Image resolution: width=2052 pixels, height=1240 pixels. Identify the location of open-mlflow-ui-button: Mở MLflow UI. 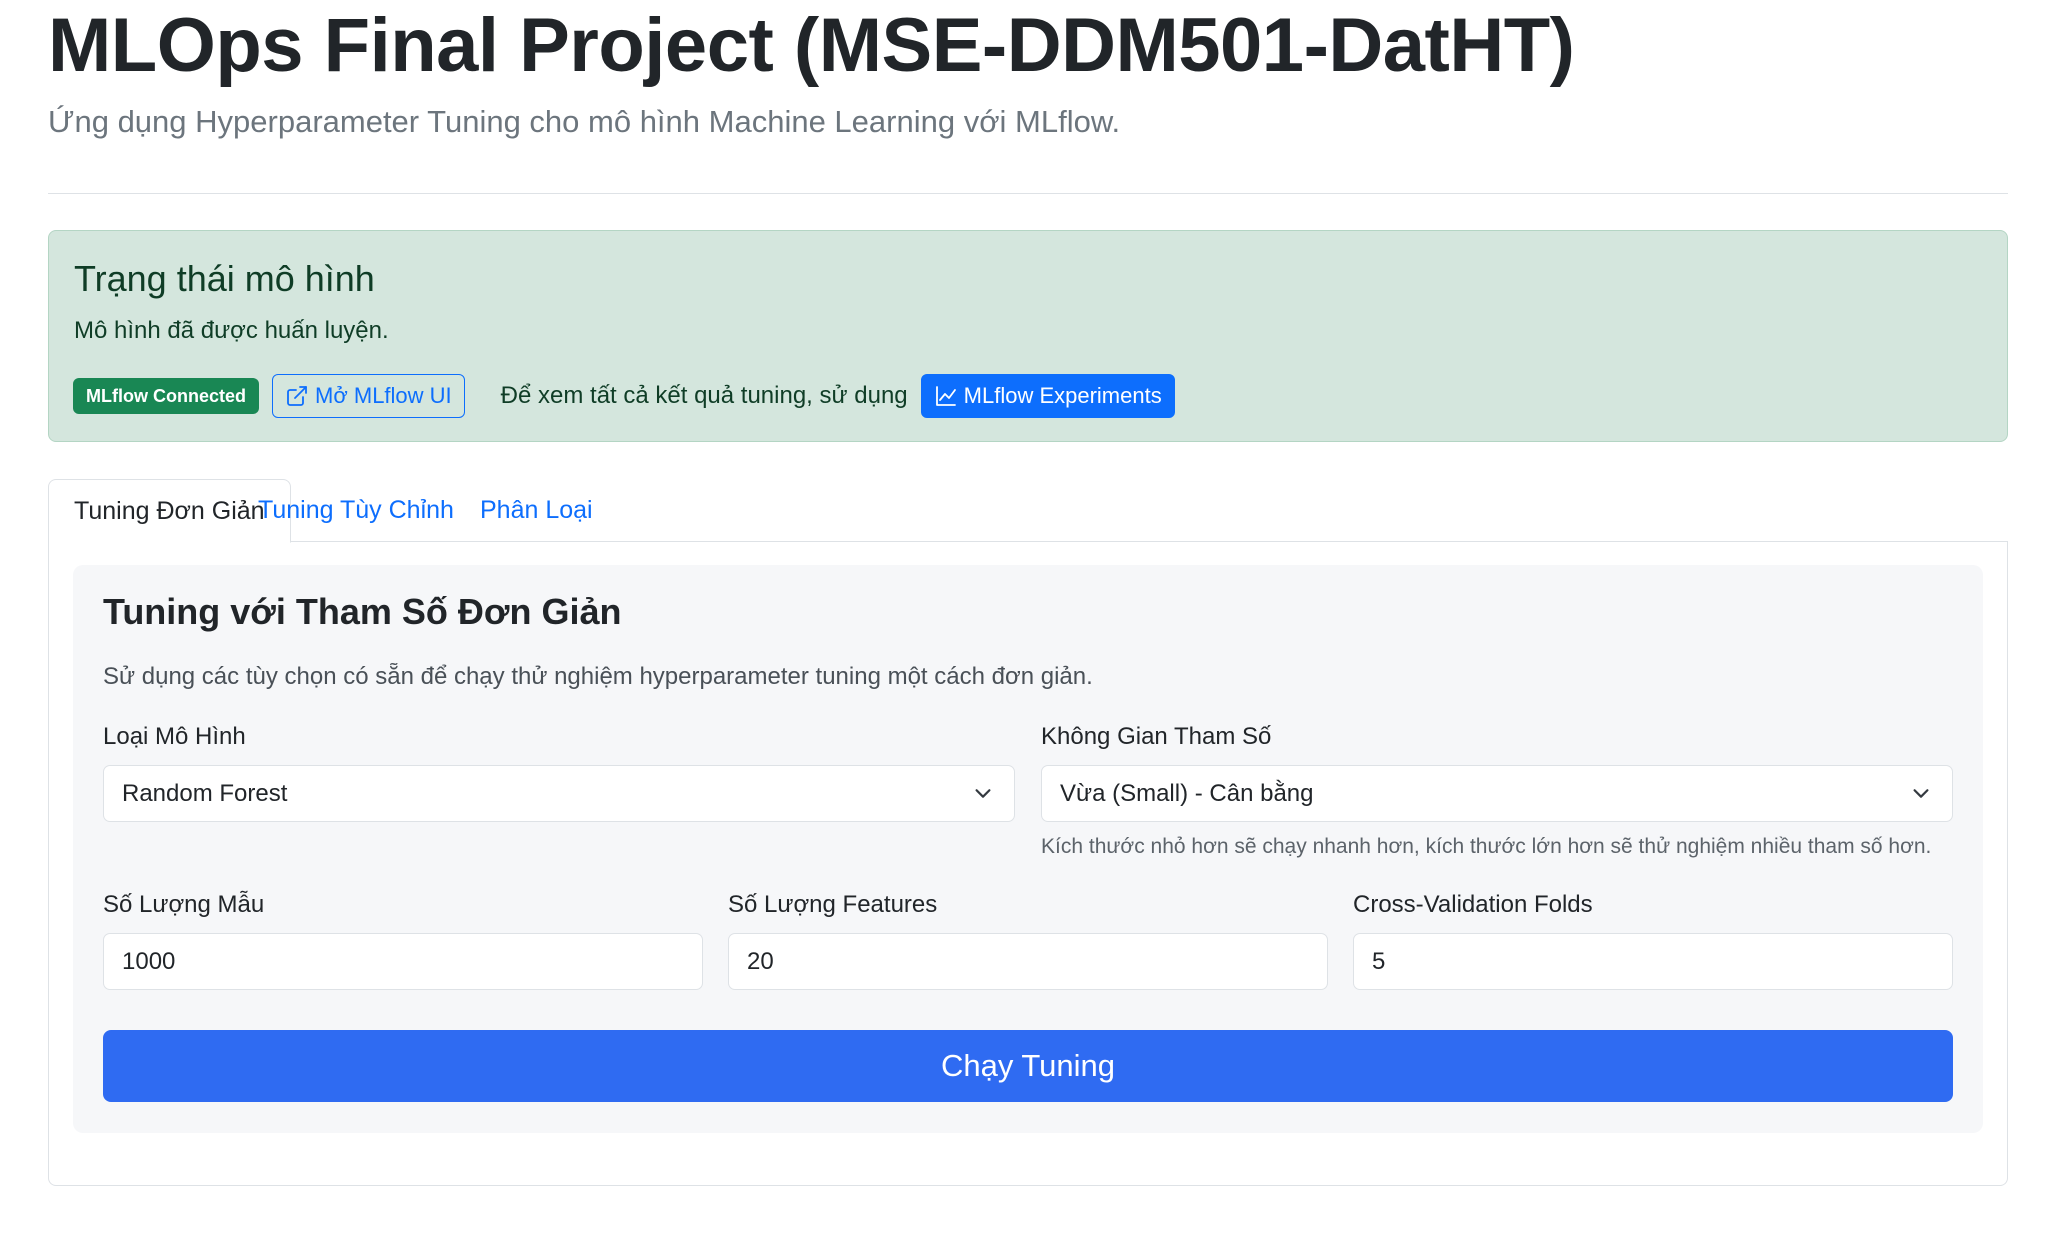
(368, 396).